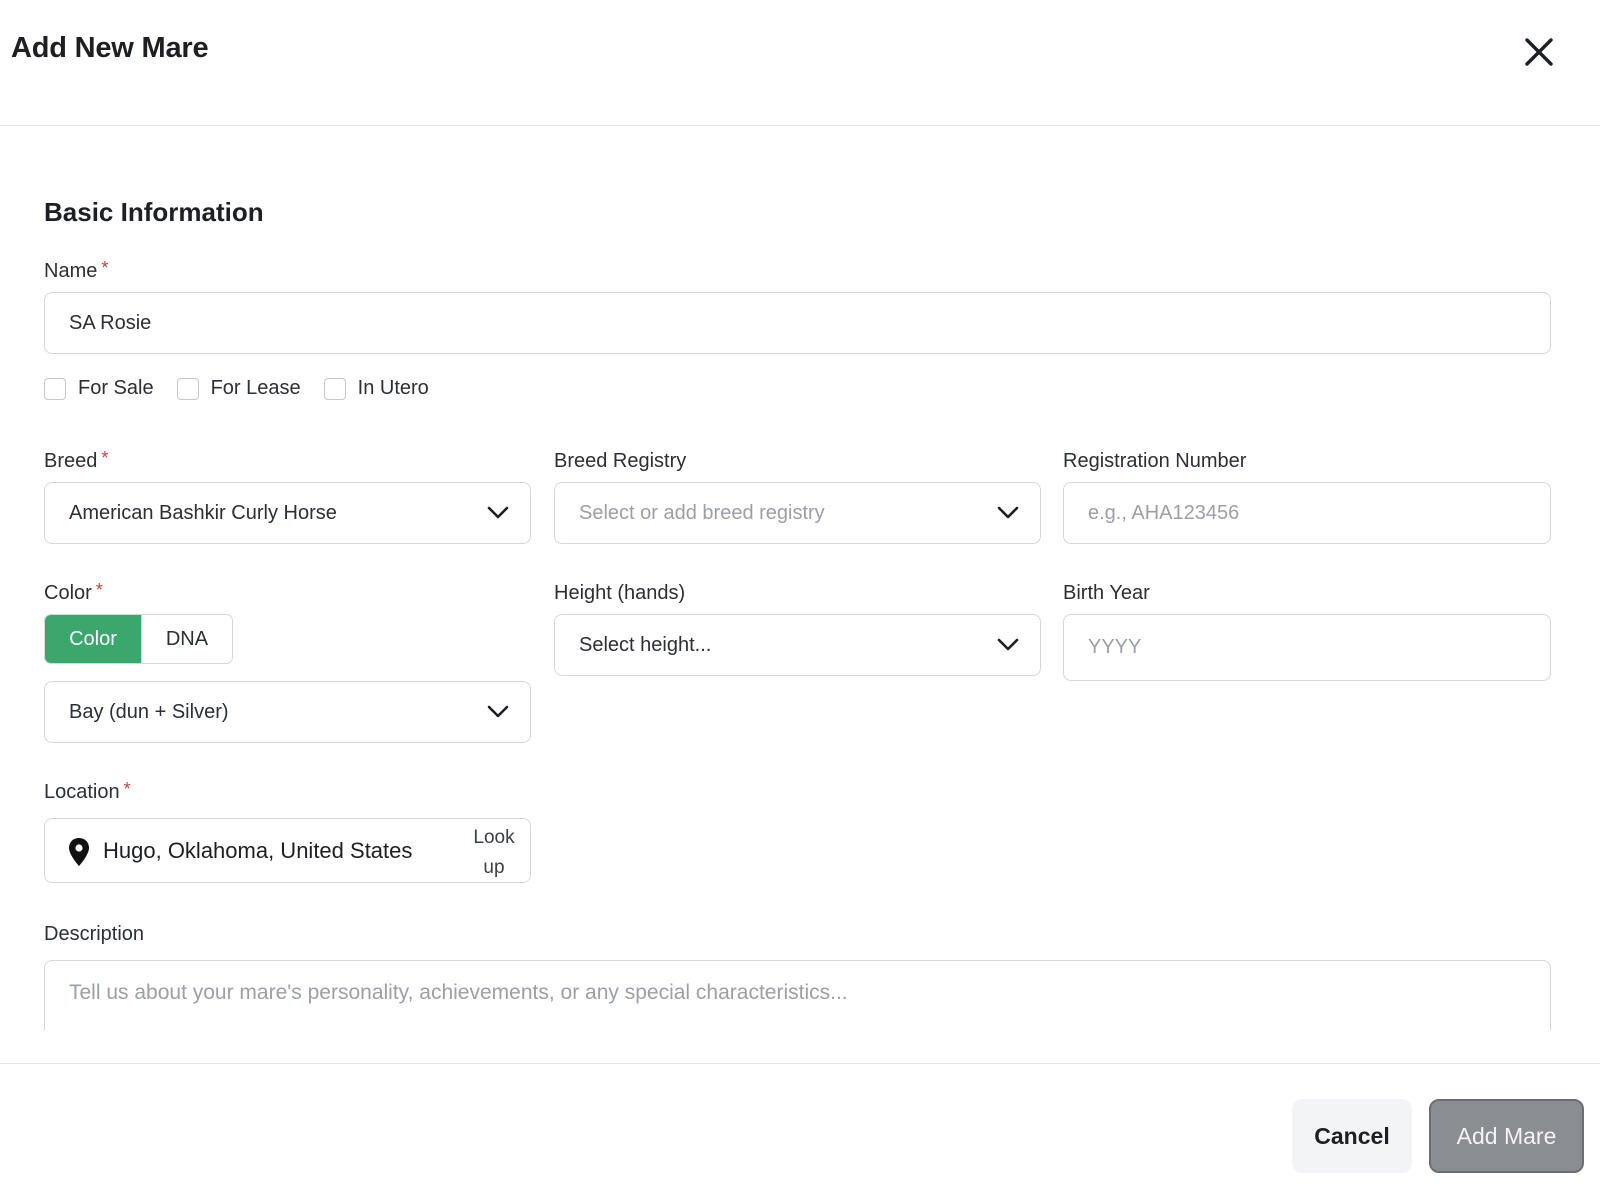  Describe the element at coordinates (79, 852) in the screenshot. I see `map-pin-icon` at that location.